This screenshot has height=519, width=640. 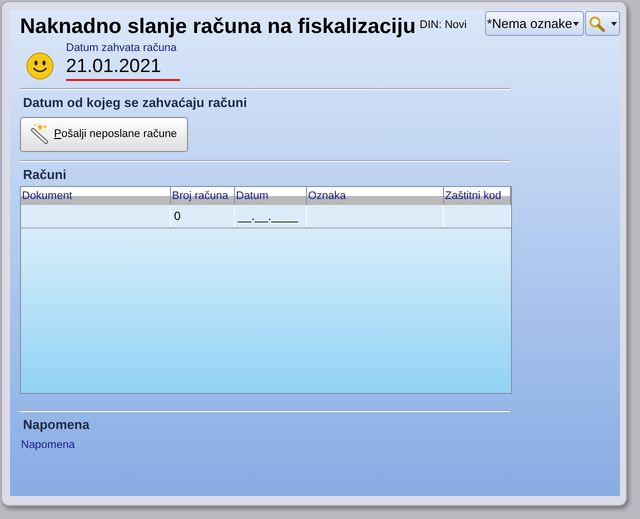 I want to click on note-label: Napomena, so click(x=48, y=445).